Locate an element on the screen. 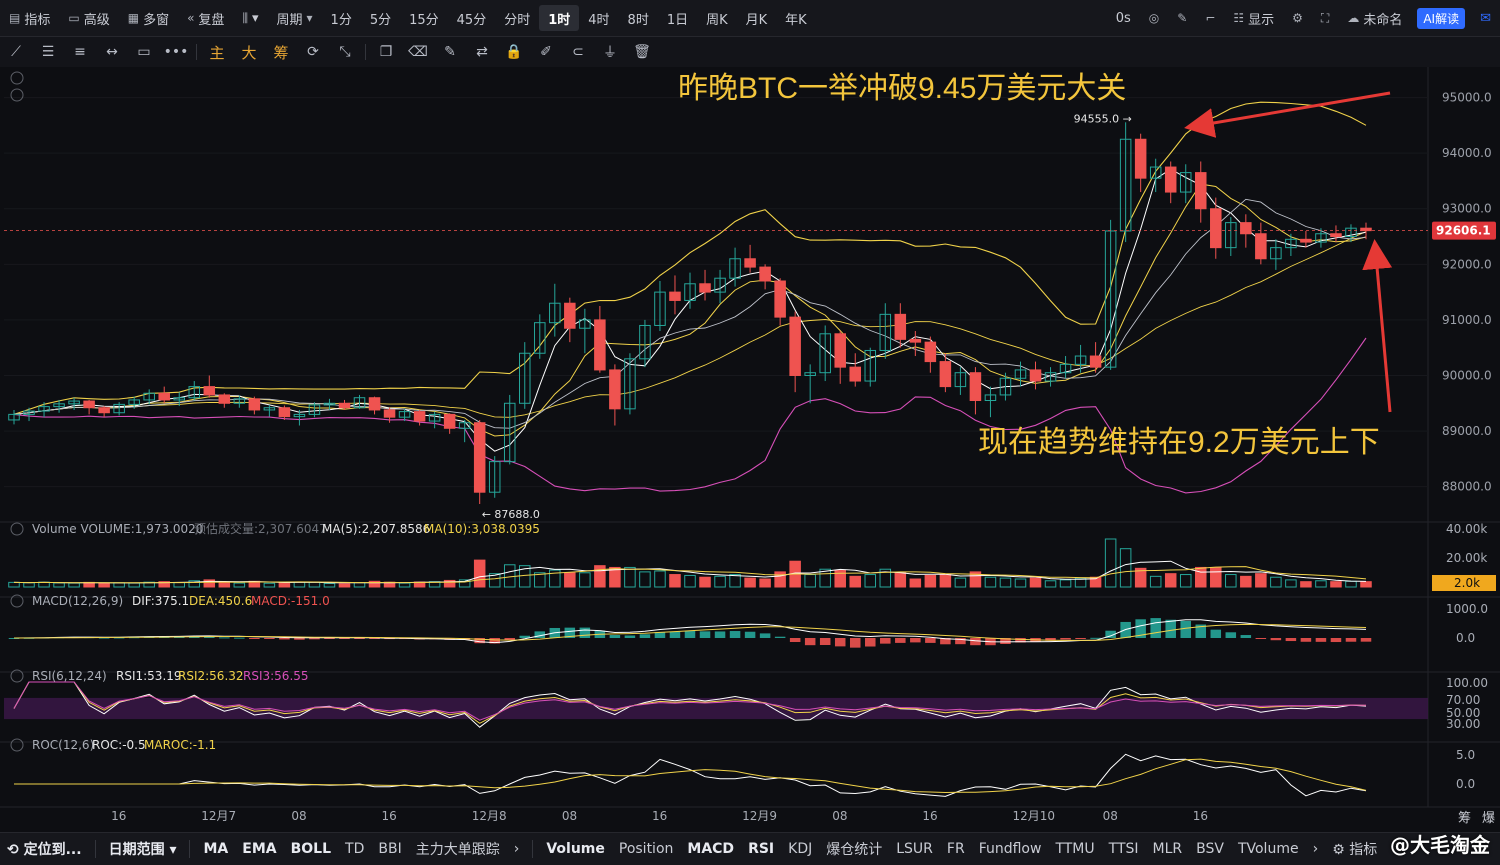  indicator-tab: TVolume is located at coordinates (1268, 849).